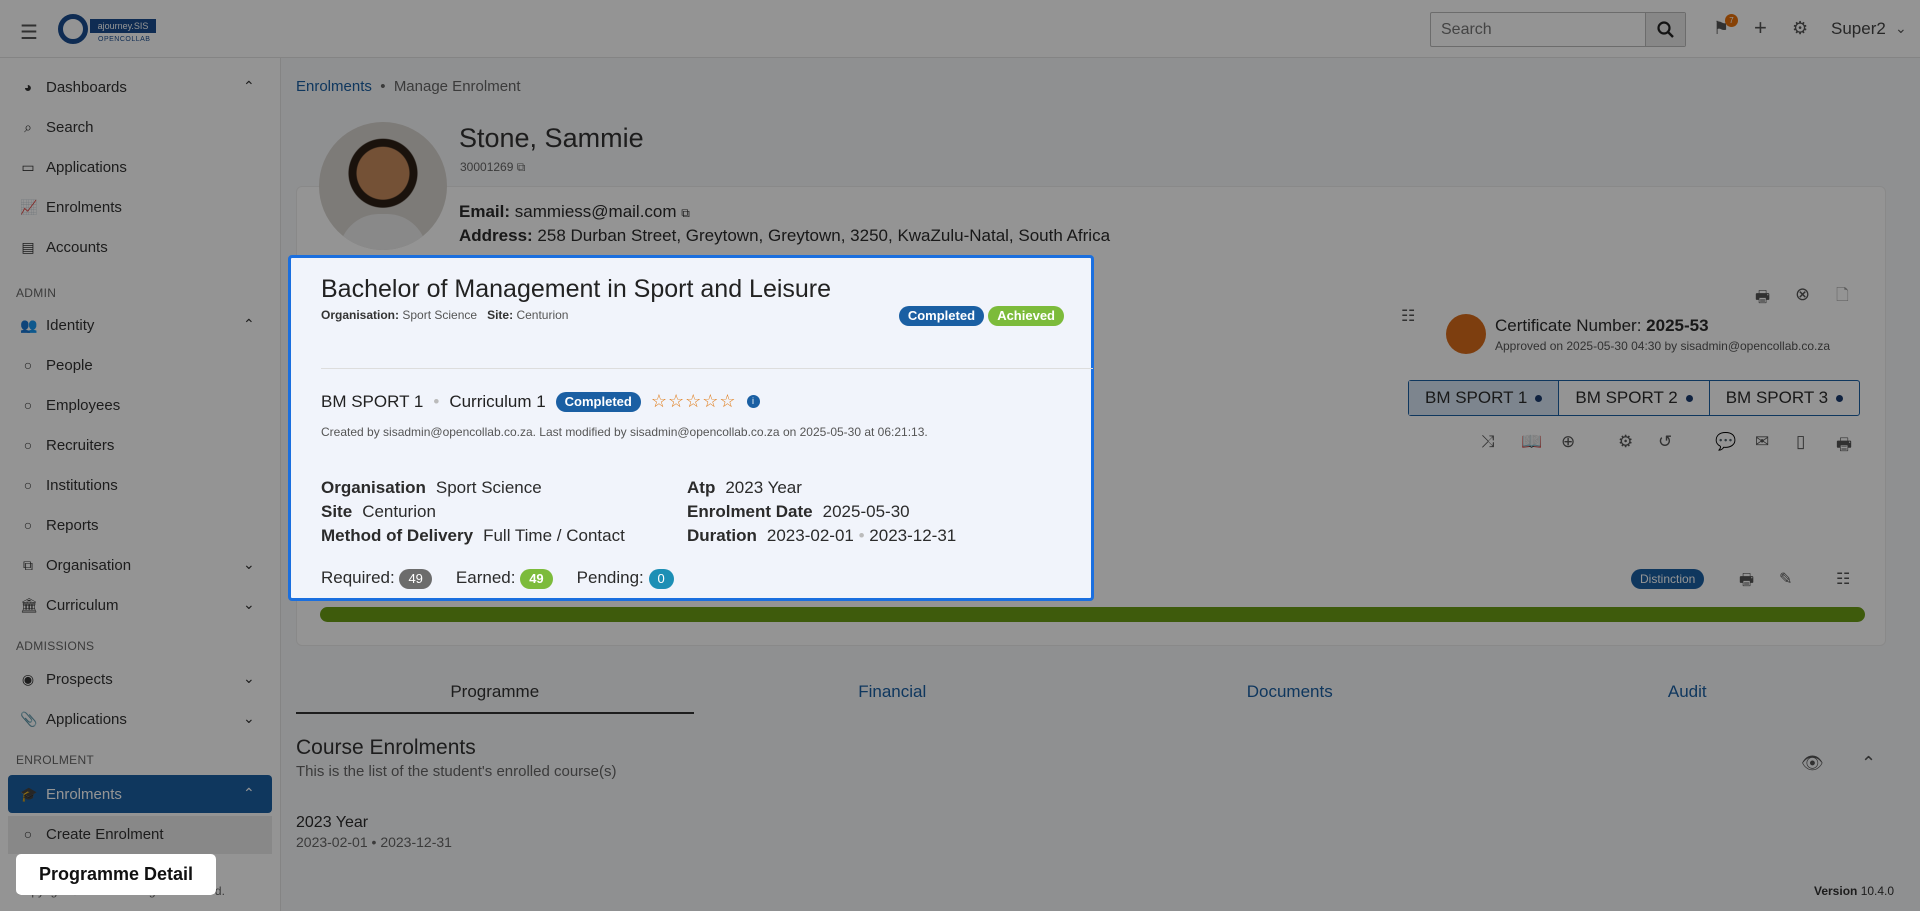 This screenshot has width=1920, height=911. What do you see at coordinates (84, 794) in the screenshot?
I see `sidebar-item-label: Enrolments` at bounding box center [84, 794].